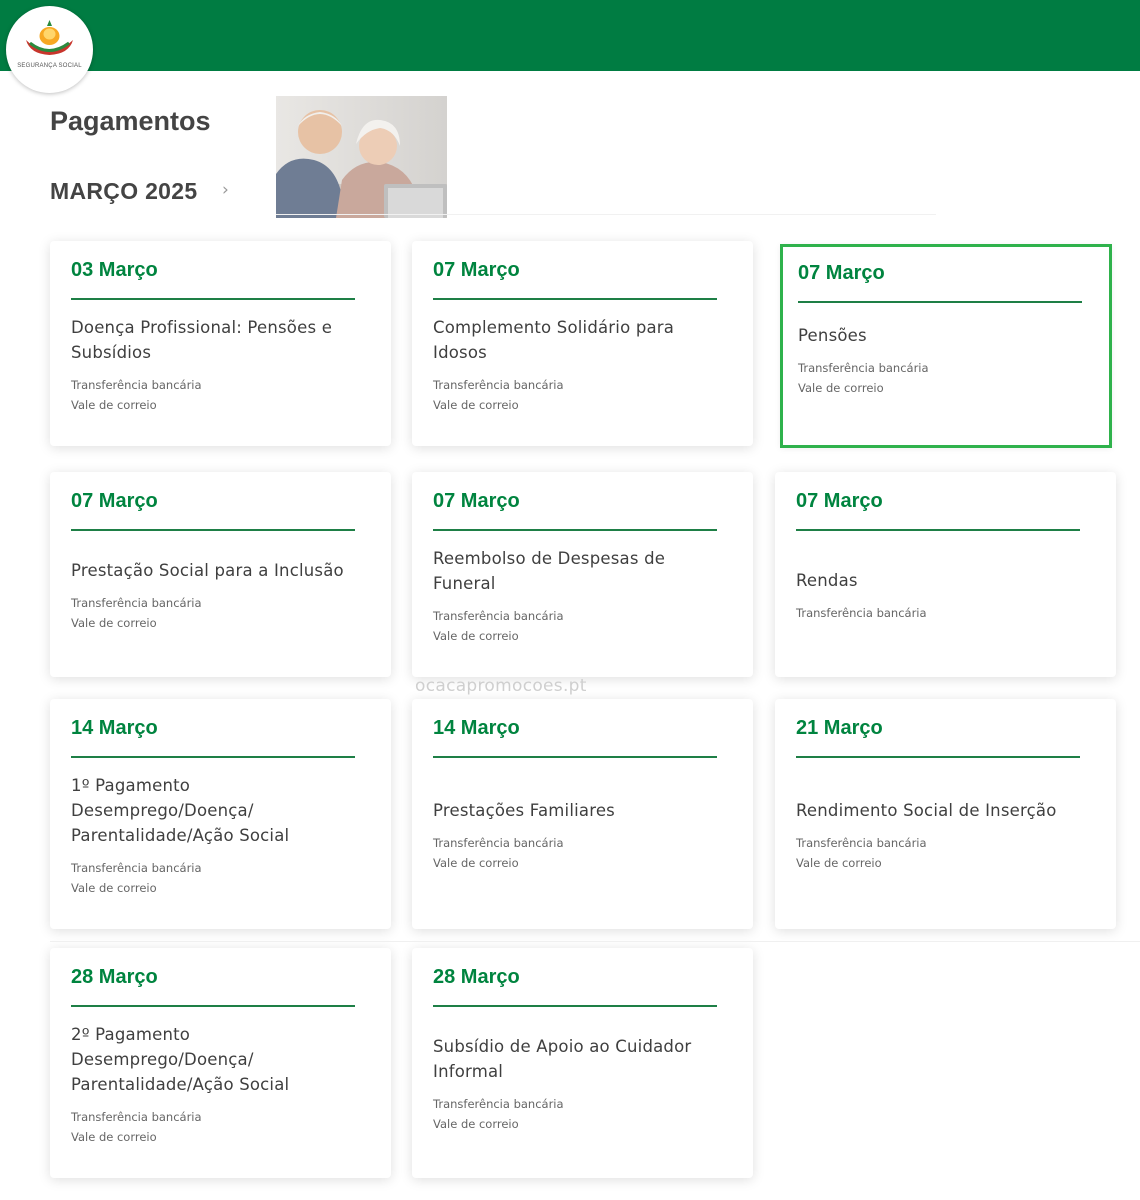 The height and width of the screenshot is (1200, 1140). Describe the element at coordinates (549, 558) in the screenshot. I see `payment-title-line: Reembolso de Despesas de` at that location.